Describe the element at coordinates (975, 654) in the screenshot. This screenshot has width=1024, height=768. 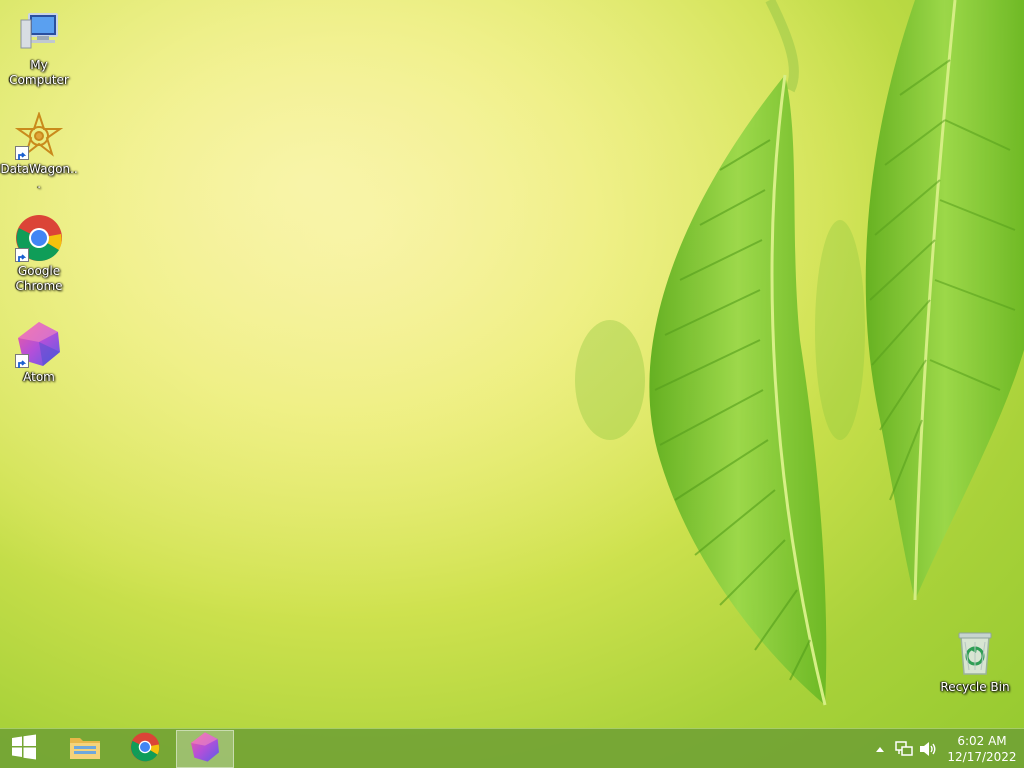
I see `recycle-bin-icon` at that location.